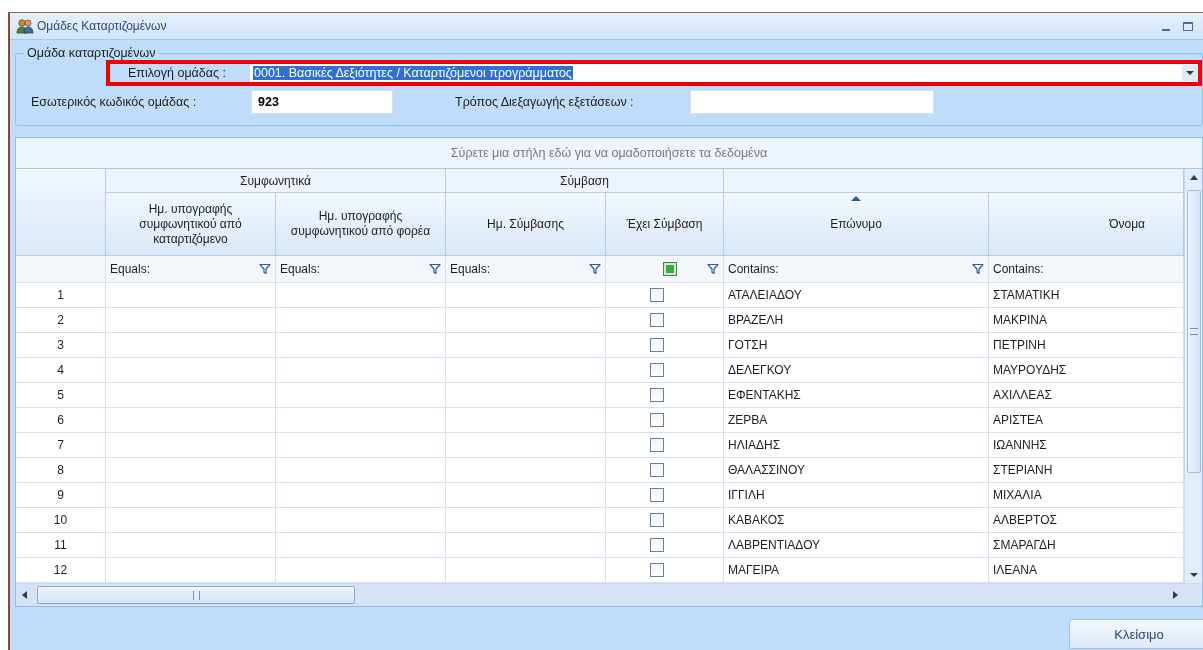 The image size is (1203, 650). I want to click on table-cell: ΜΑΓΕΙΡΑ, so click(856, 570).